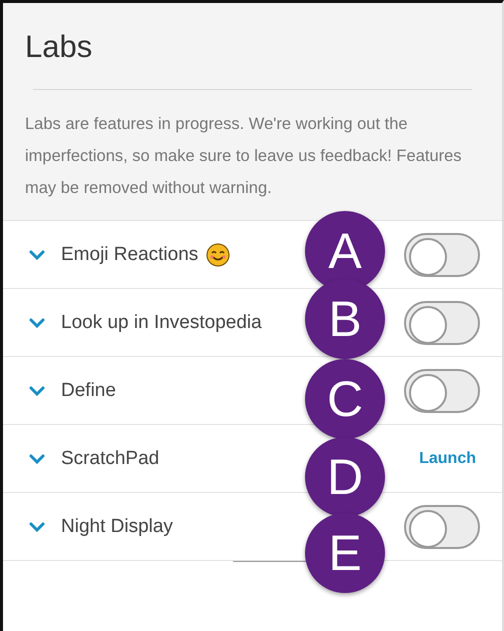  What do you see at coordinates (345, 319) in the screenshot?
I see `callout-badge: B` at bounding box center [345, 319].